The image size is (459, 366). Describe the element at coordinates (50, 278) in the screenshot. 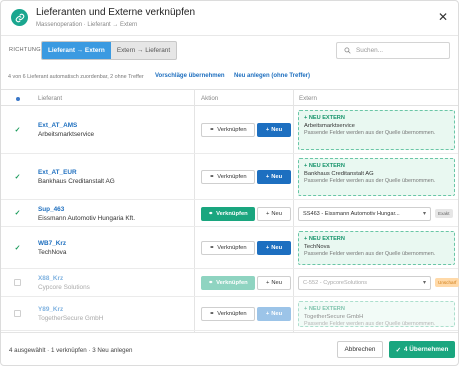

I see `supplier-code: X88_Krz` at that location.